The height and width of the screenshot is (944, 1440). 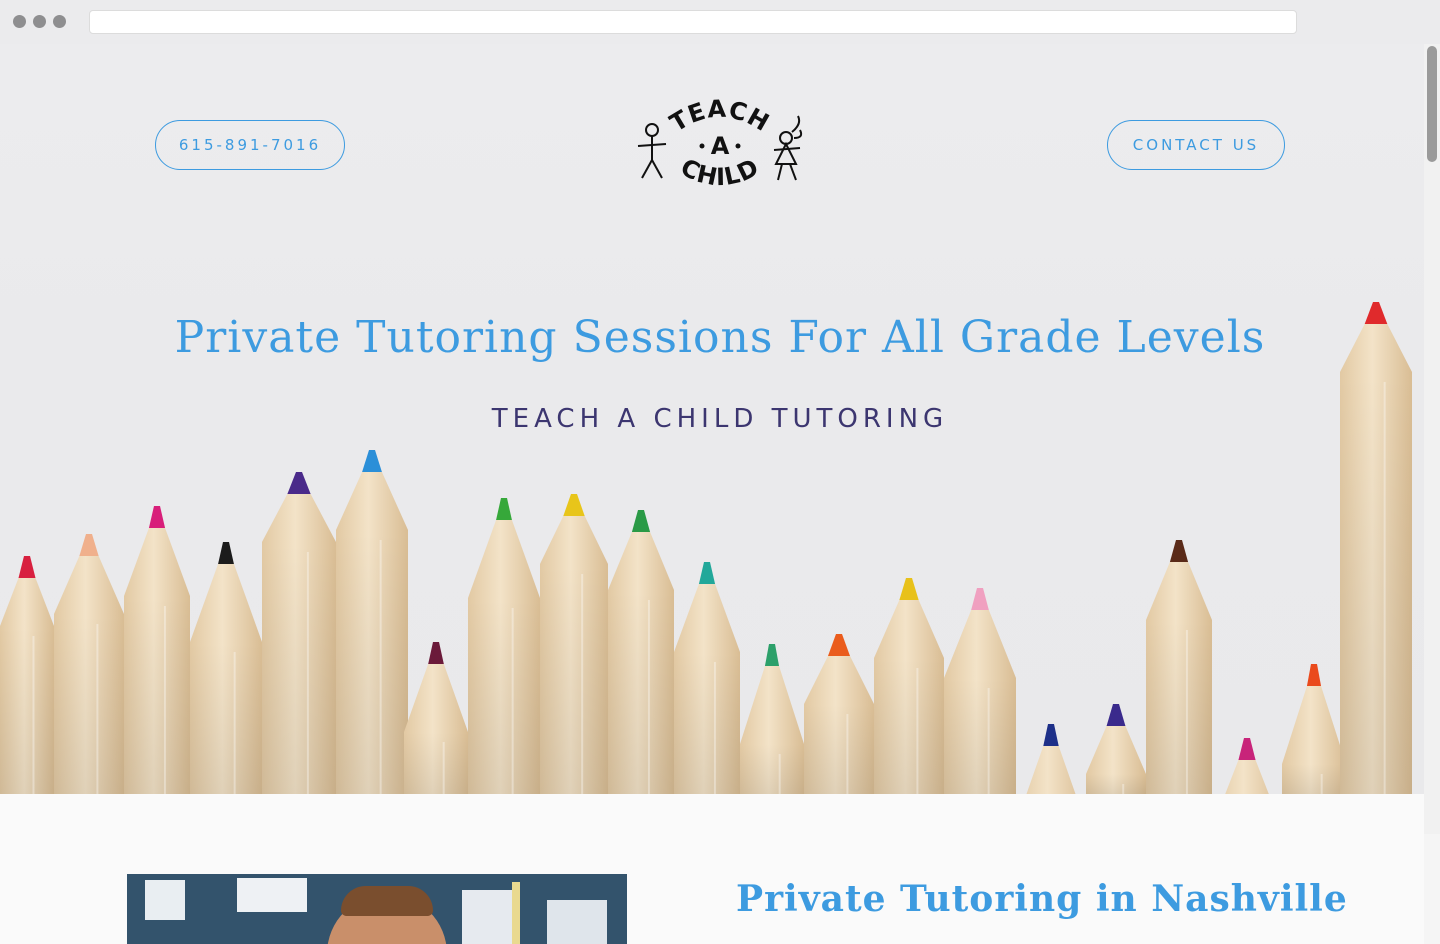 I want to click on browser-toolbar, so click(x=720, y=22).